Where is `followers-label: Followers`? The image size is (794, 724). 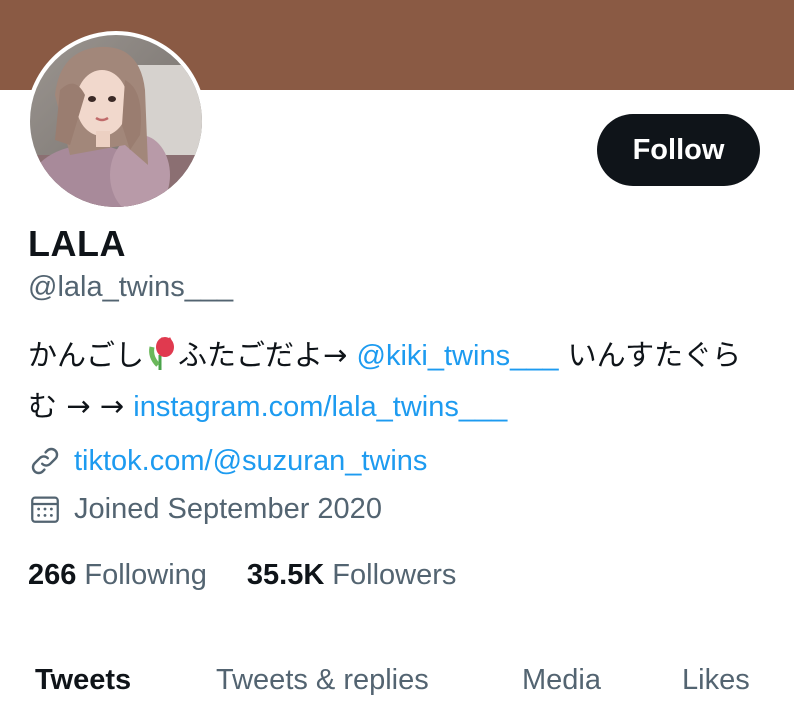
followers-label: Followers is located at coordinates (394, 575).